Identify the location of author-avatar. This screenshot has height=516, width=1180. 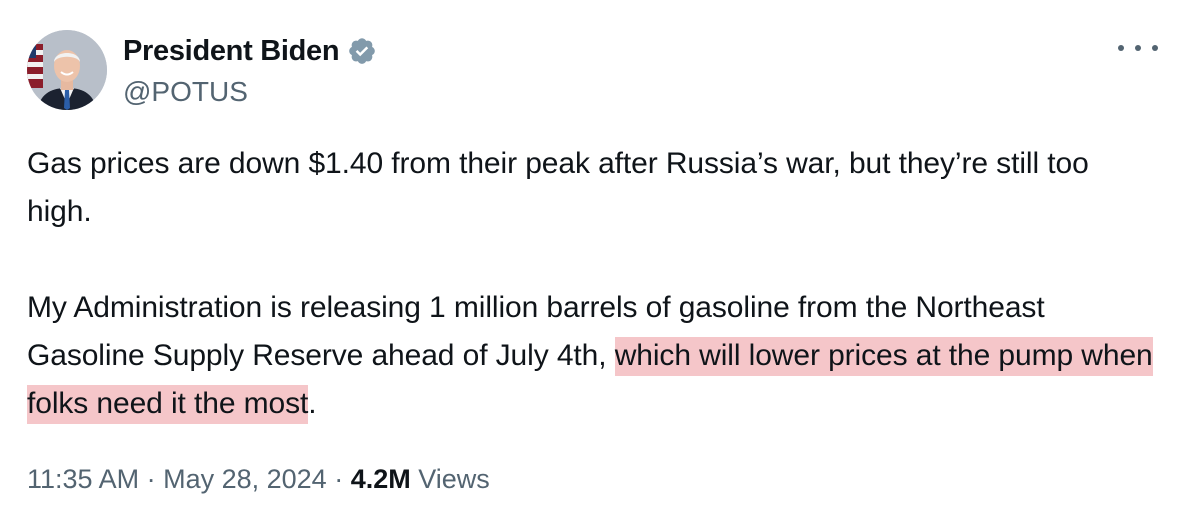
(67, 70).